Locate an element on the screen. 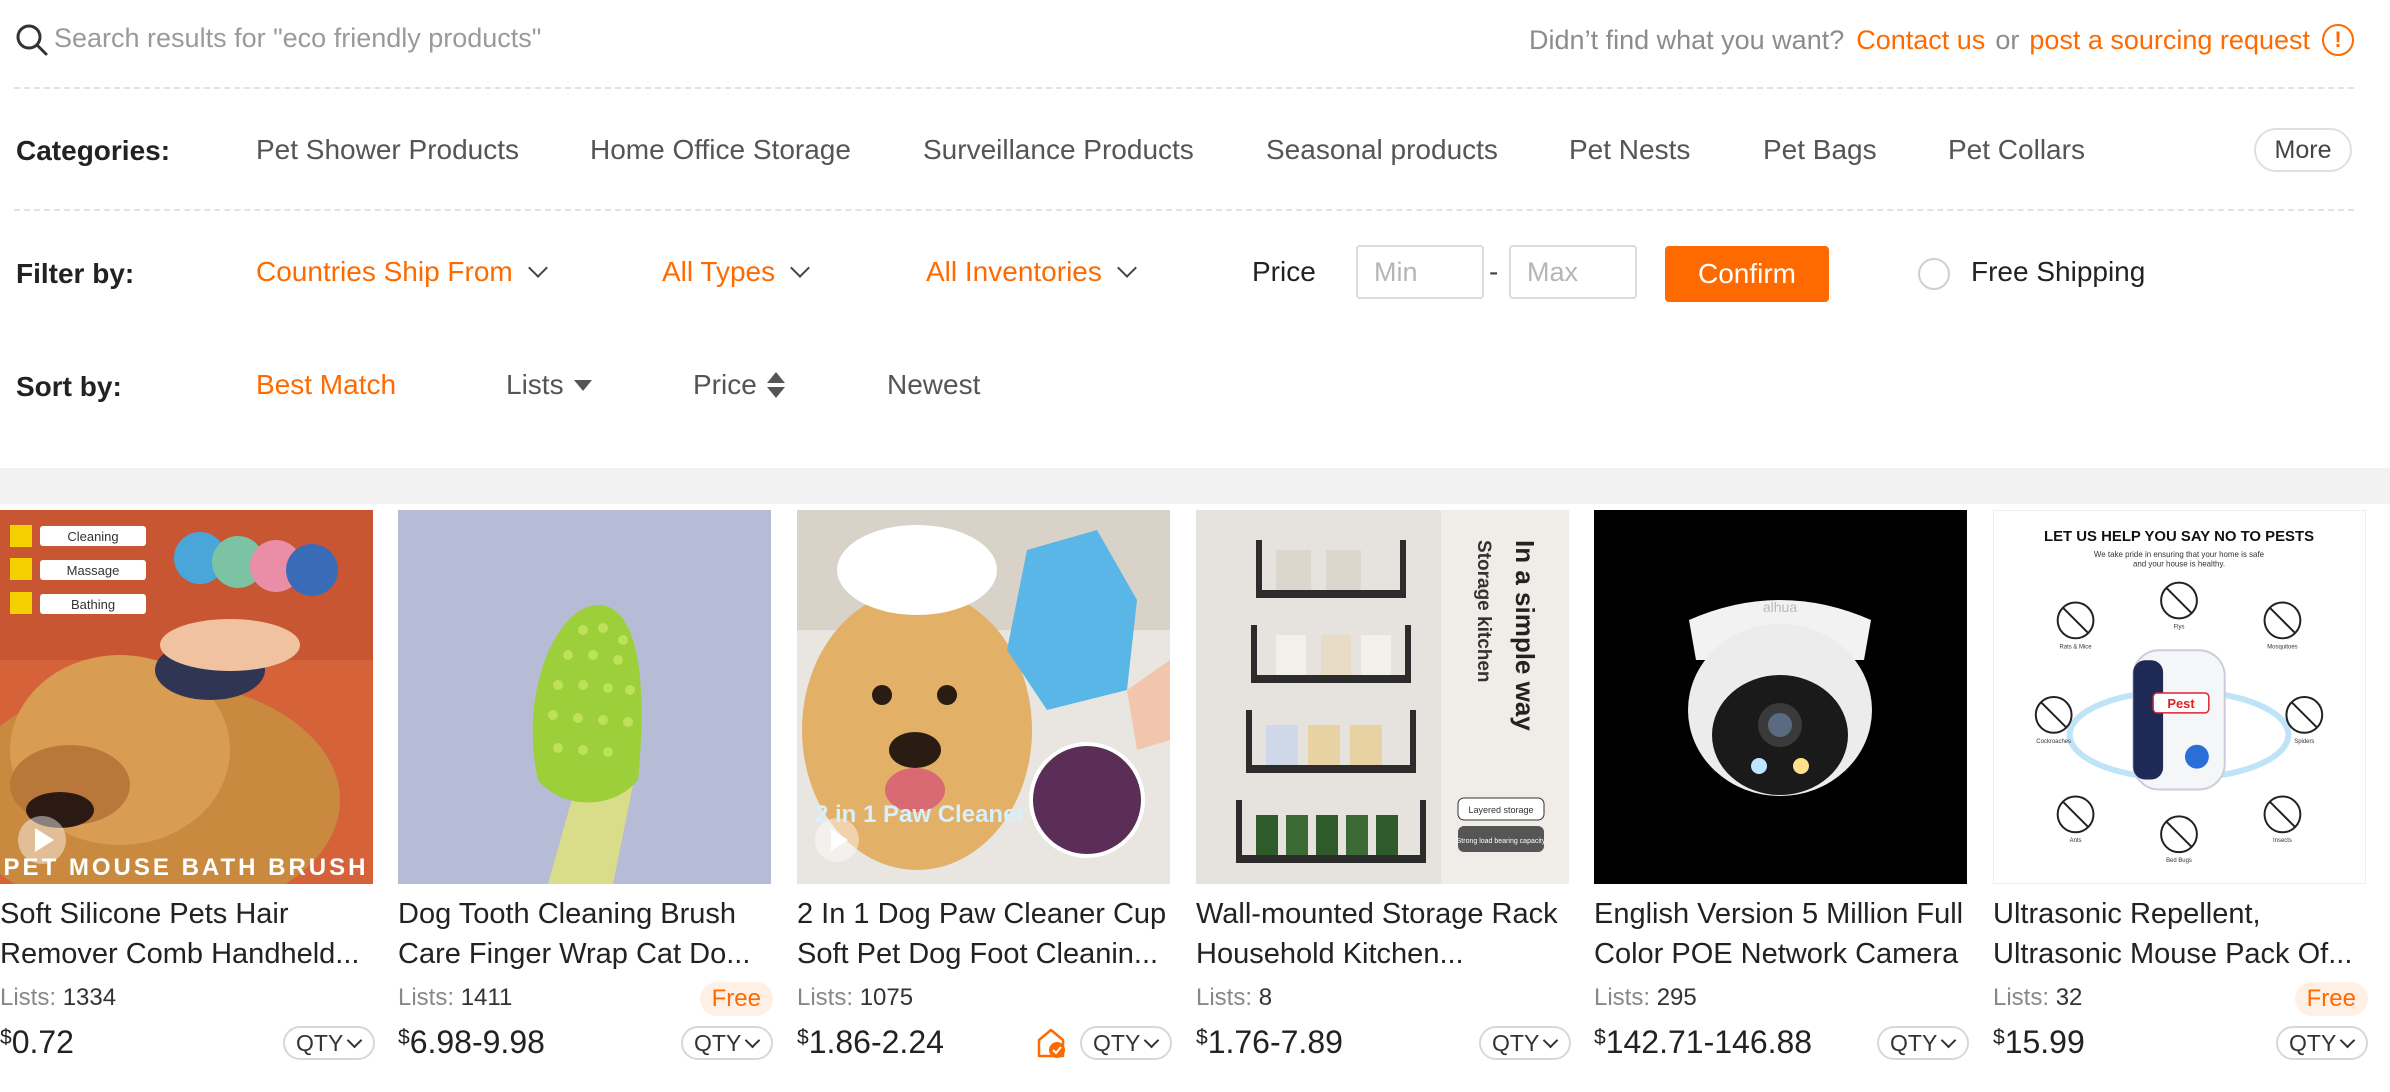 The image size is (2390, 1092). image-text: Storage kitchen is located at coordinates (1483, 611).